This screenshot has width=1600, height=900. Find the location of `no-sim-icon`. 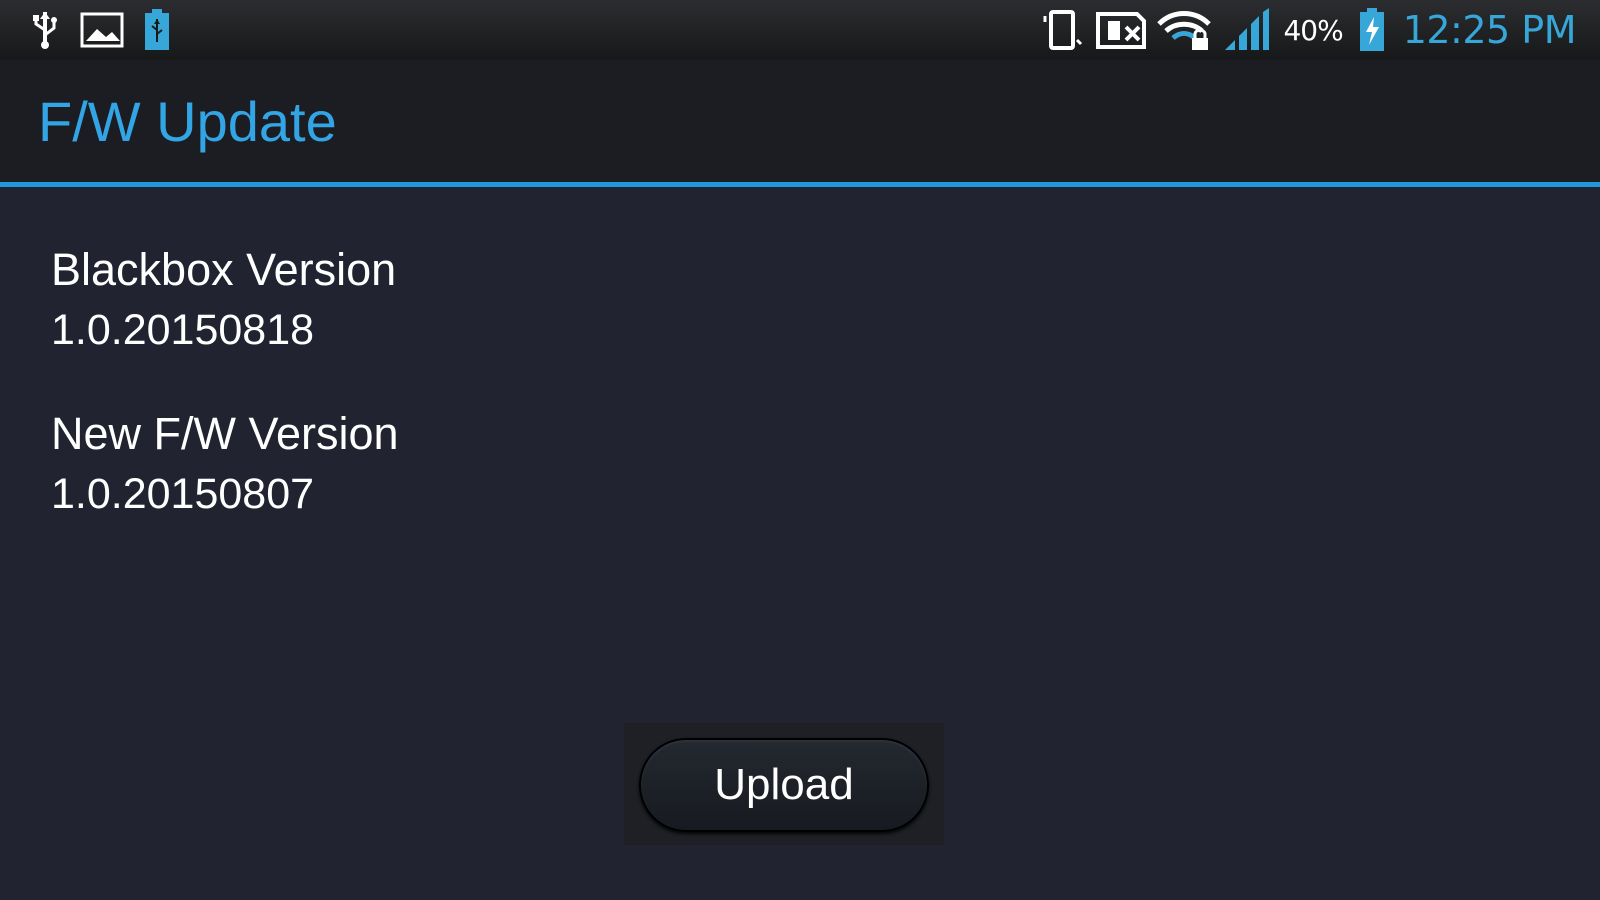

no-sim-icon is located at coordinates (1121, 30).